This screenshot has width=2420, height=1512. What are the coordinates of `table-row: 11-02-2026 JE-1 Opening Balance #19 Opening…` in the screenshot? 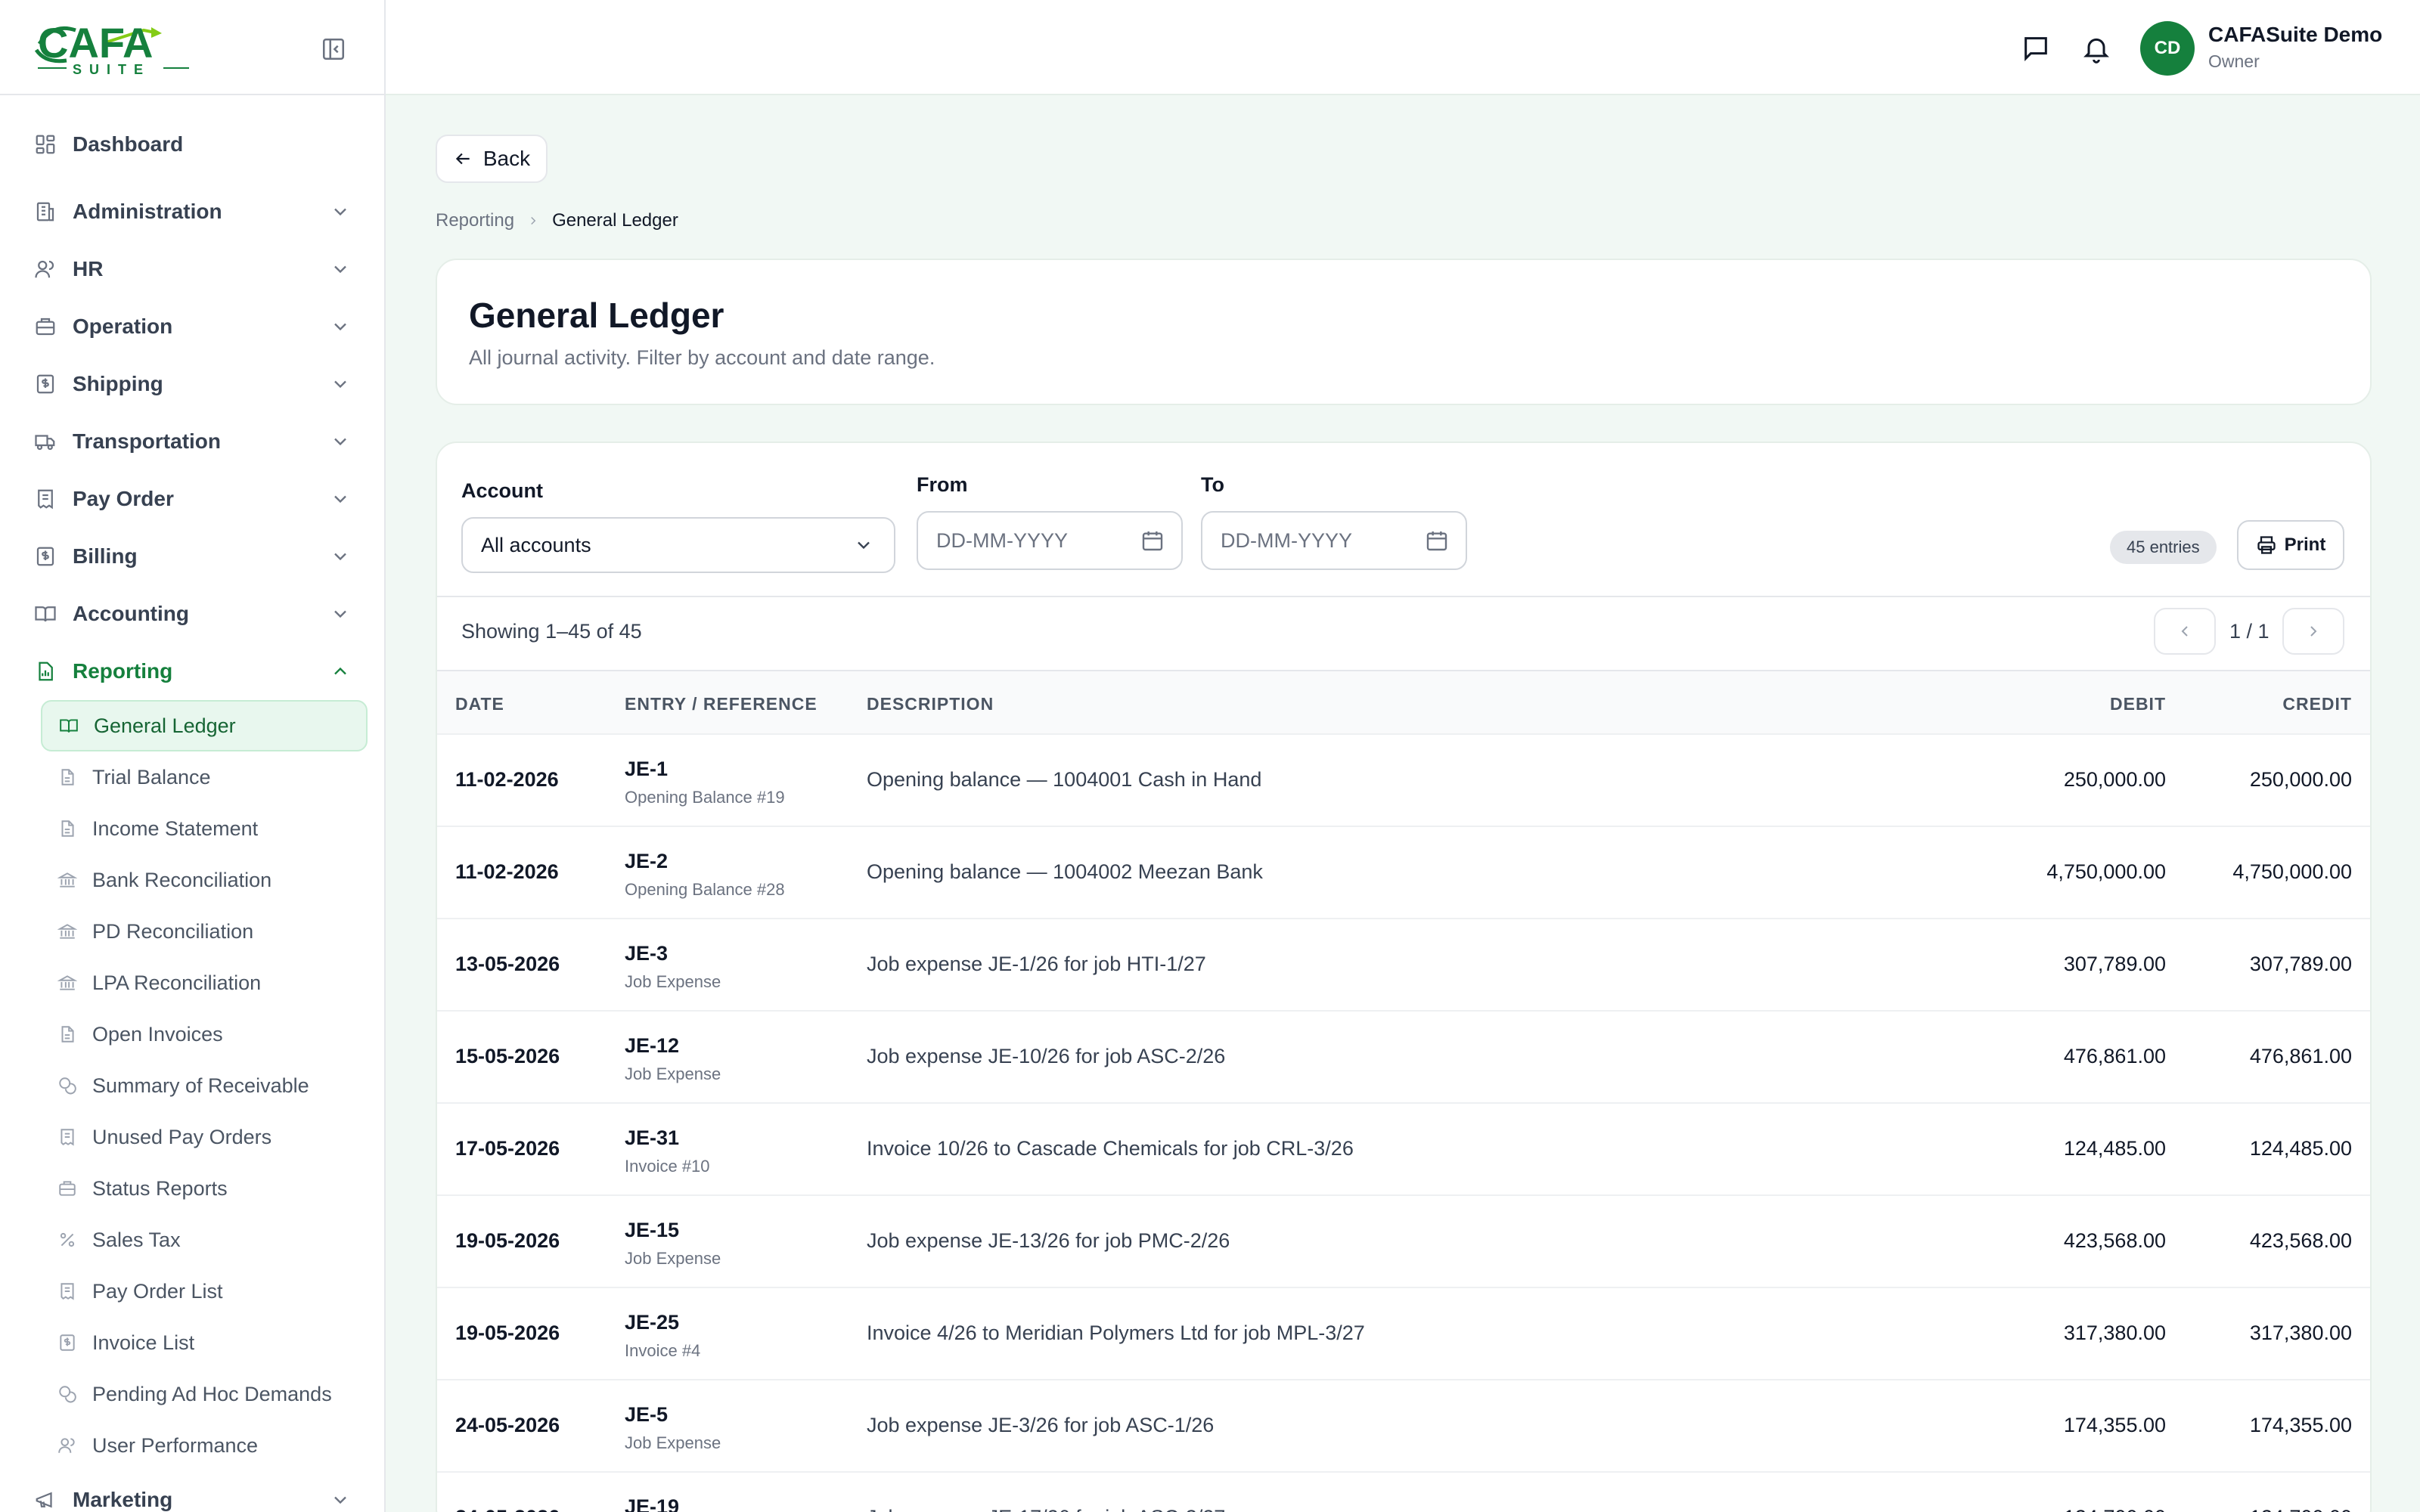 It's located at (1403, 781).